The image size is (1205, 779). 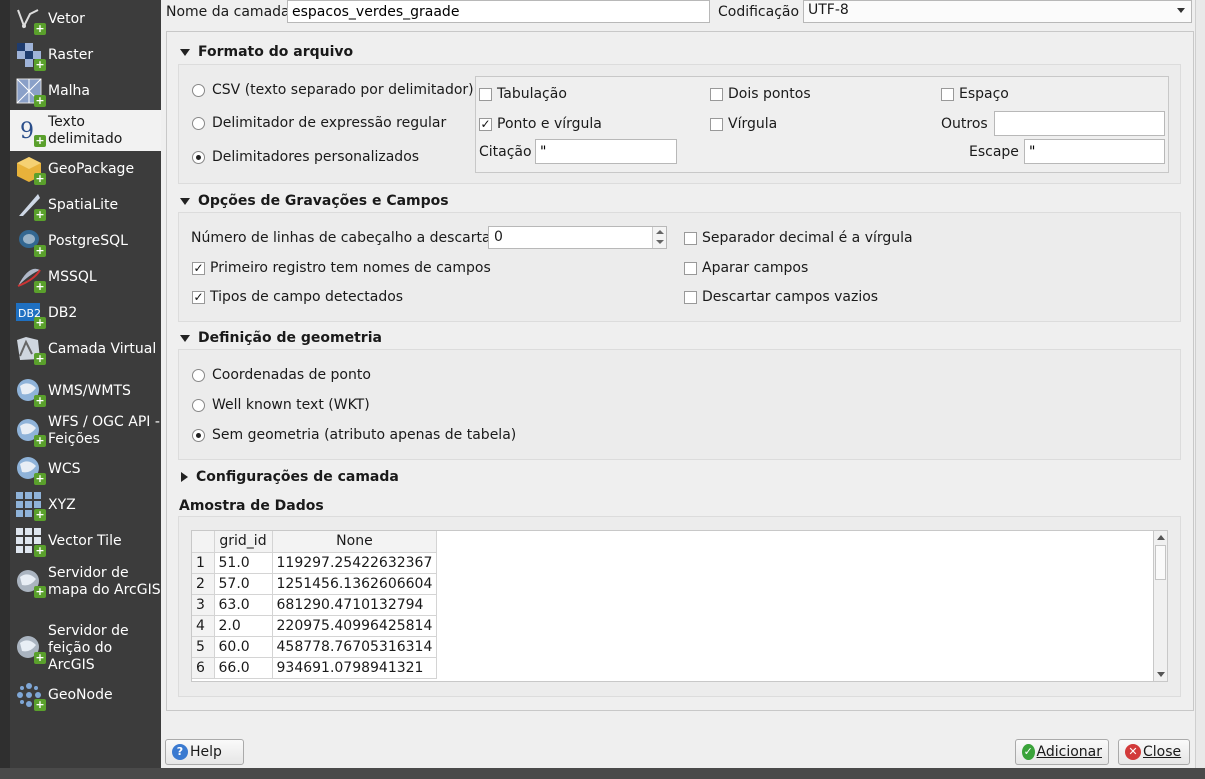 I want to click on table-cell: 66.0, so click(x=243, y=668).